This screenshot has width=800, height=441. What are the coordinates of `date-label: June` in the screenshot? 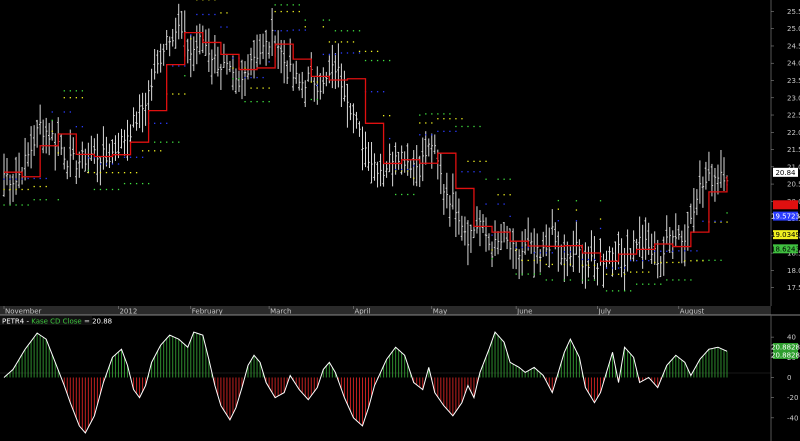 It's located at (524, 312).